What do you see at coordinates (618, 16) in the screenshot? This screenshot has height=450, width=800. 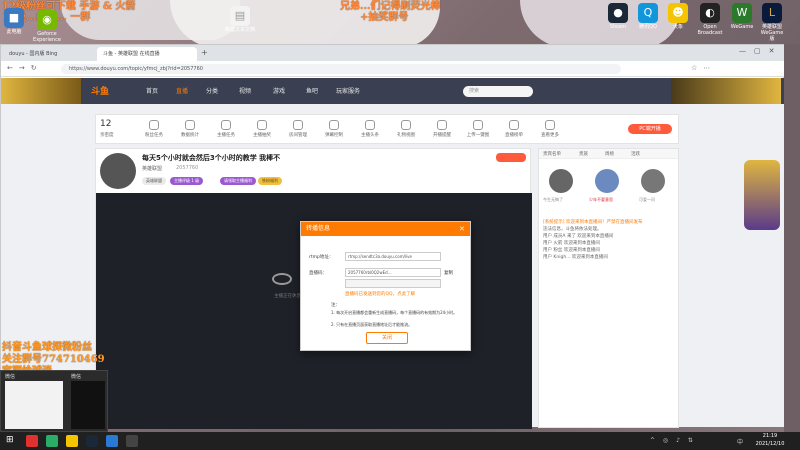 I see `desktop-icon-steam: ● Steam` at bounding box center [618, 16].